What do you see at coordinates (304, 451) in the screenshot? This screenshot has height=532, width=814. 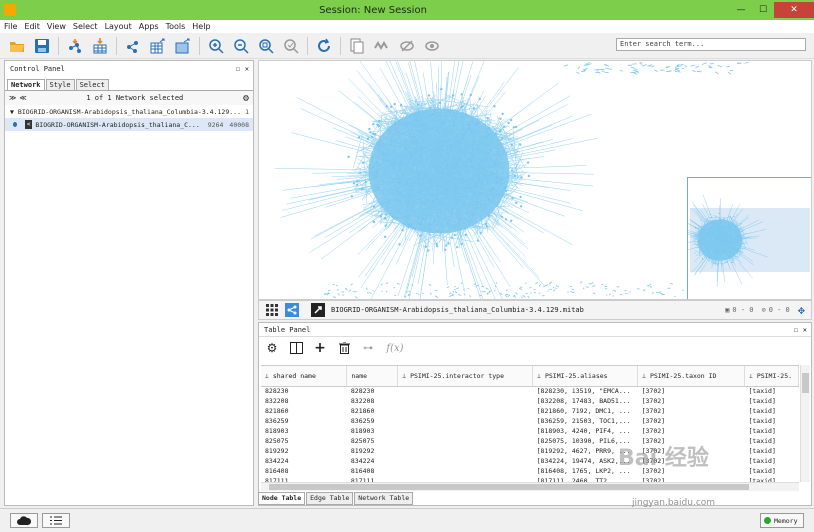 I see `table-cell: 819292` at bounding box center [304, 451].